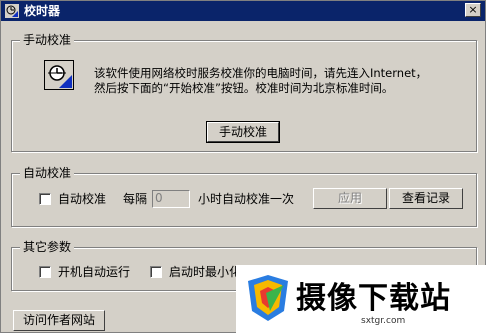 Image resolution: width=486 pixels, height=333 pixels. What do you see at coordinates (12, 11) in the screenshot?
I see `app-clock-icon` at bounding box center [12, 11].